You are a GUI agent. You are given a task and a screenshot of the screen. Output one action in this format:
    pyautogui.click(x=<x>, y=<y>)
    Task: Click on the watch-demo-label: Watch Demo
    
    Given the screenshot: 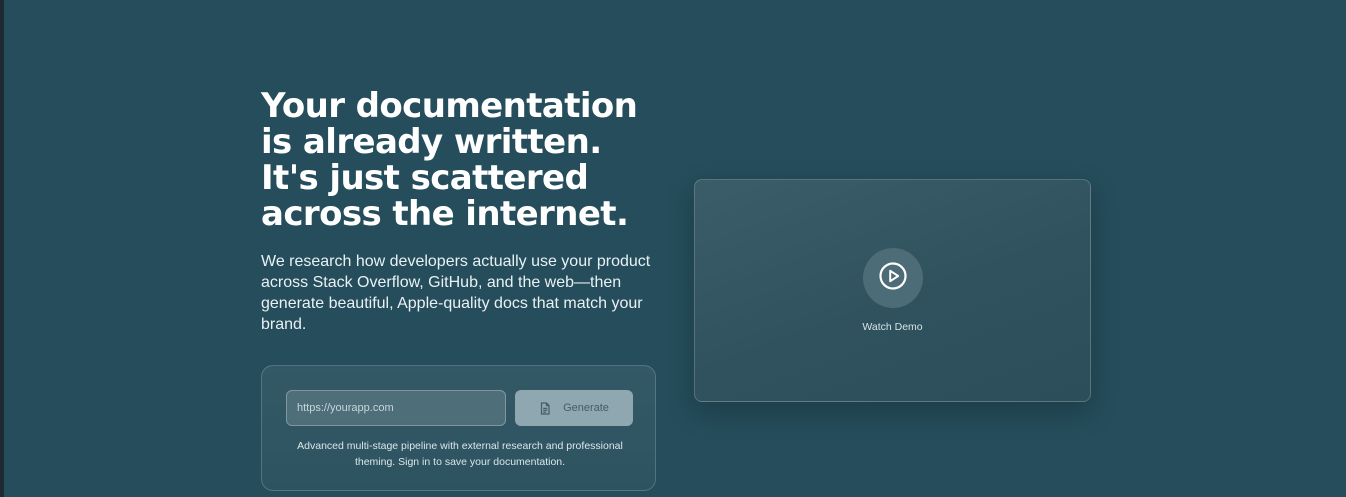 What is the action you would take?
    pyautogui.click(x=892, y=327)
    